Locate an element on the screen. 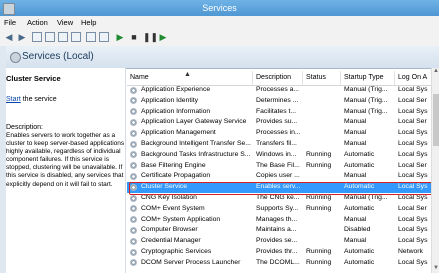 The width and height of the screenshot is (439, 273). menu-action: Action is located at coordinates (37, 22).